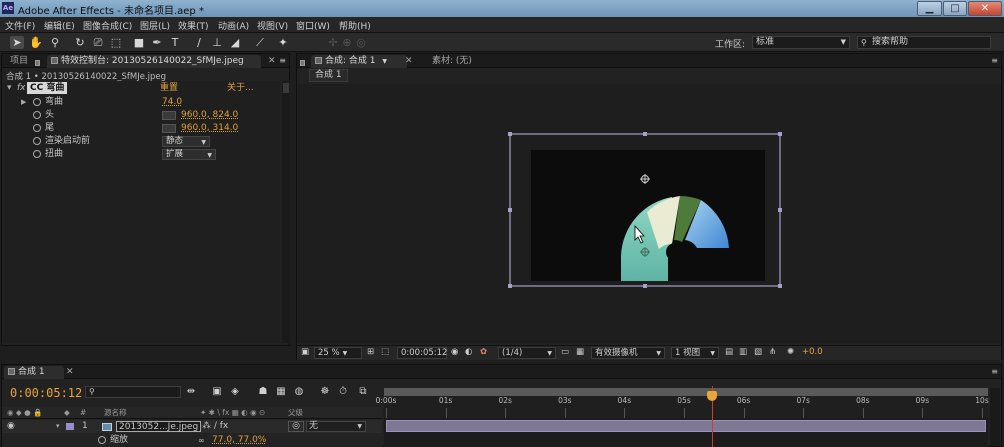 This screenshot has height=447, width=1004. What do you see at coordinates (115, 413) in the screenshot?
I see `source-name-header: 源名称` at bounding box center [115, 413].